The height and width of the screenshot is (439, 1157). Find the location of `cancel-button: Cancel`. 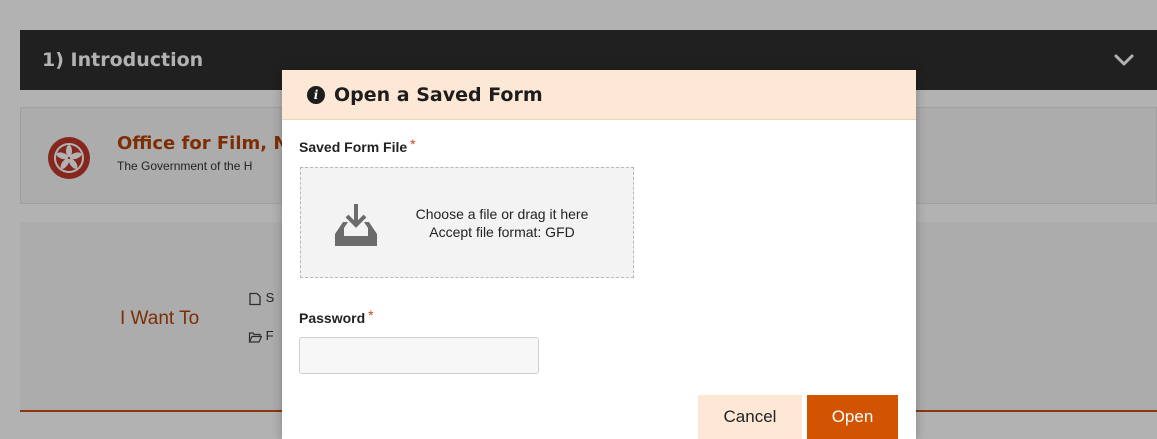

cancel-button: Cancel is located at coordinates (750, 417).